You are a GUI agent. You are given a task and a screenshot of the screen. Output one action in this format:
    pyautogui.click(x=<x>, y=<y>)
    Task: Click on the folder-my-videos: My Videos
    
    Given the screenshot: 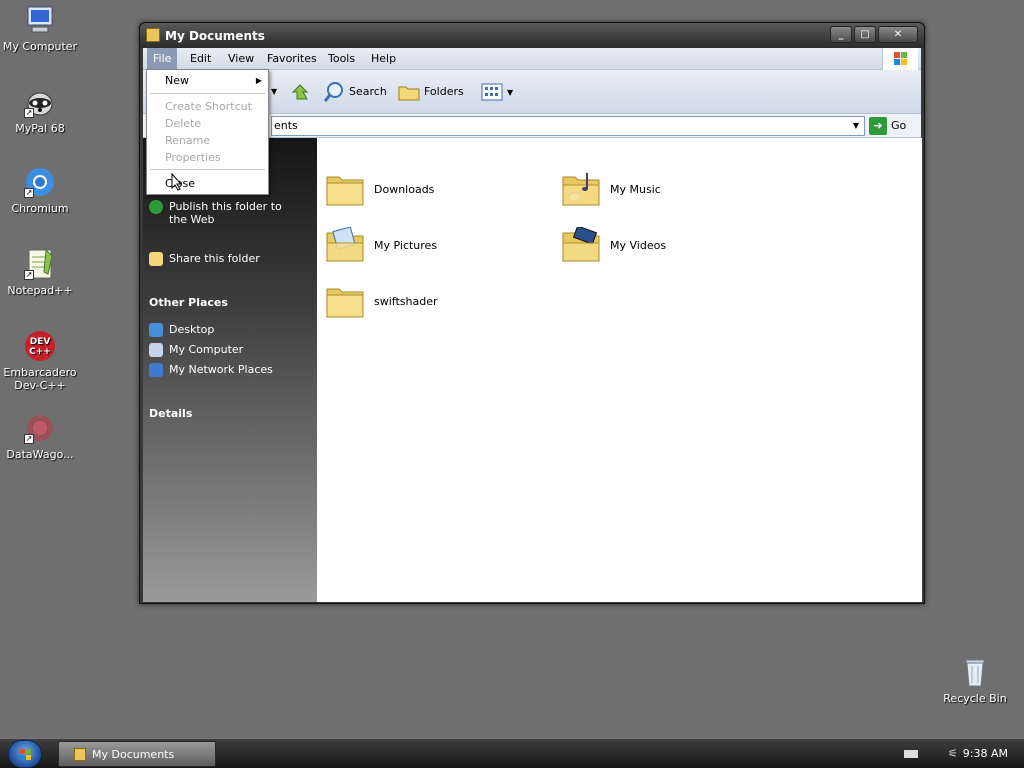 What is the action you would take?
    pyautogui.click(x=661, y=247)
    